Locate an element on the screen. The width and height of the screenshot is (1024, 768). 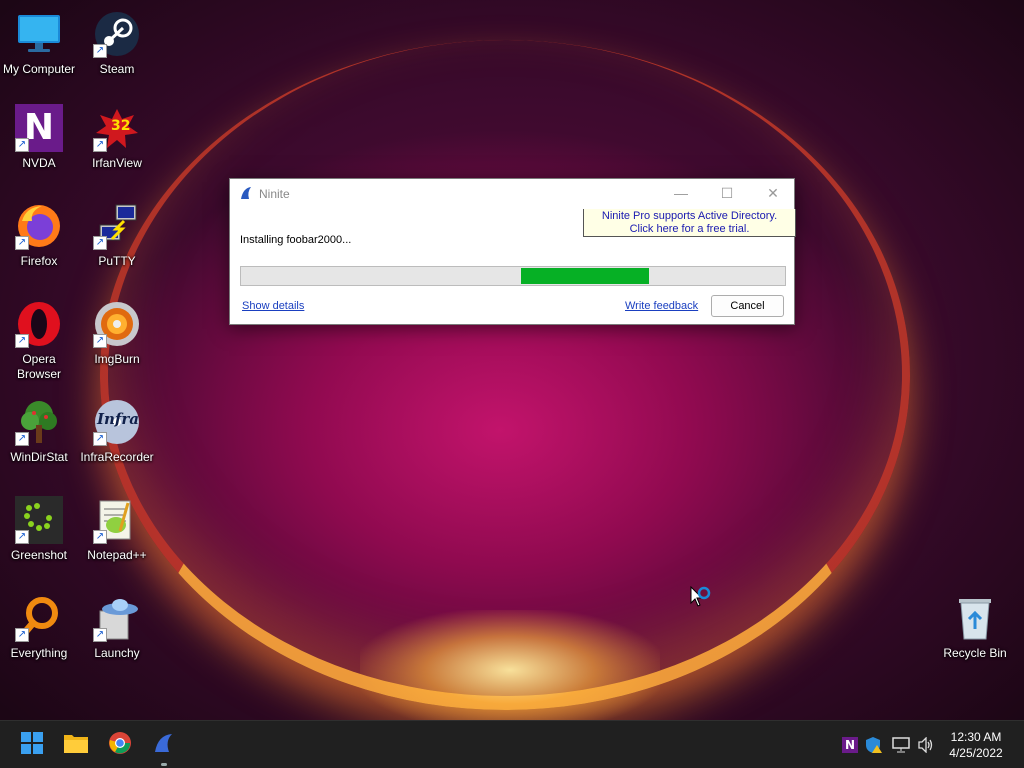
desktop-icon-launchy: ↗ Launchy is located at coordinates (117, 627).